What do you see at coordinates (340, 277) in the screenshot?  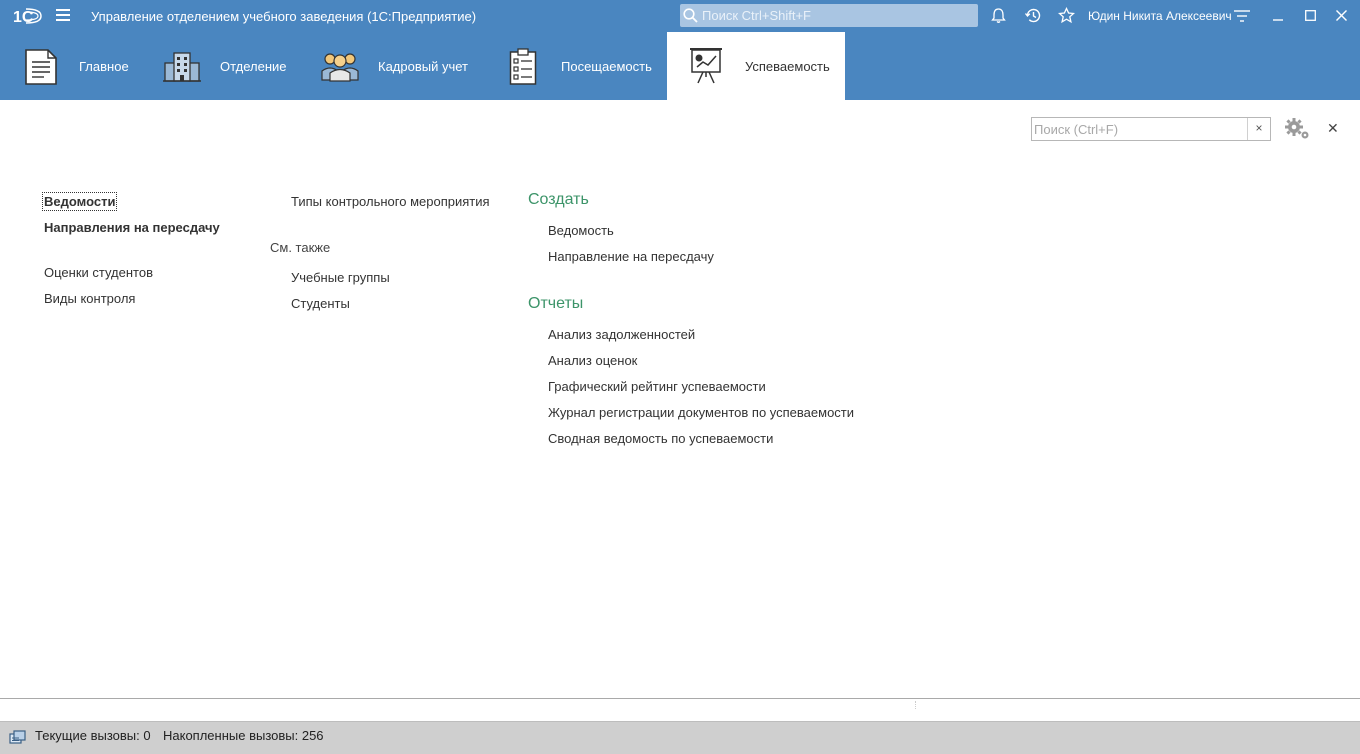 I see `nav-link-study-groups: Учебные группы` at bounding box center [340, 277].